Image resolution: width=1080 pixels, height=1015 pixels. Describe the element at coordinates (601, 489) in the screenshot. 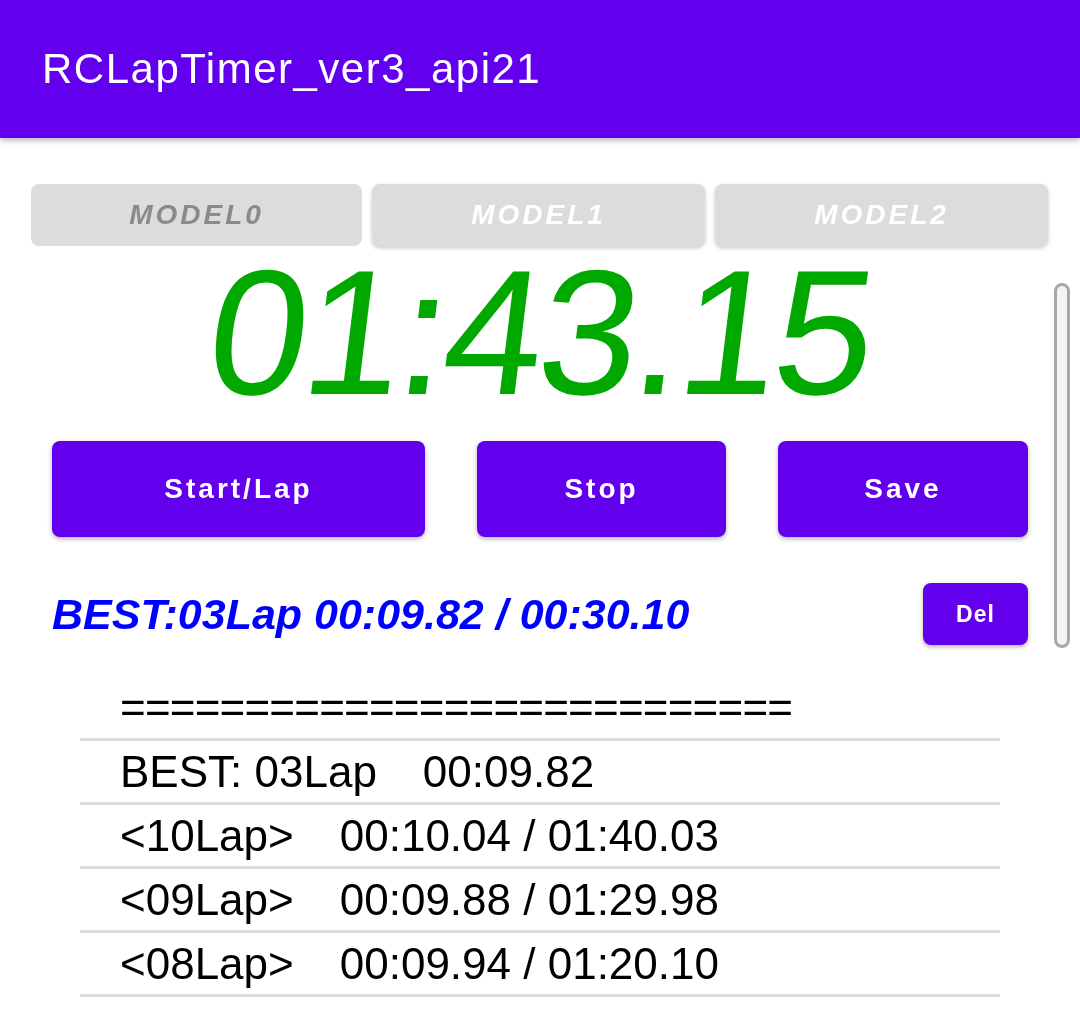

I see `action-button: Stop` at that location.